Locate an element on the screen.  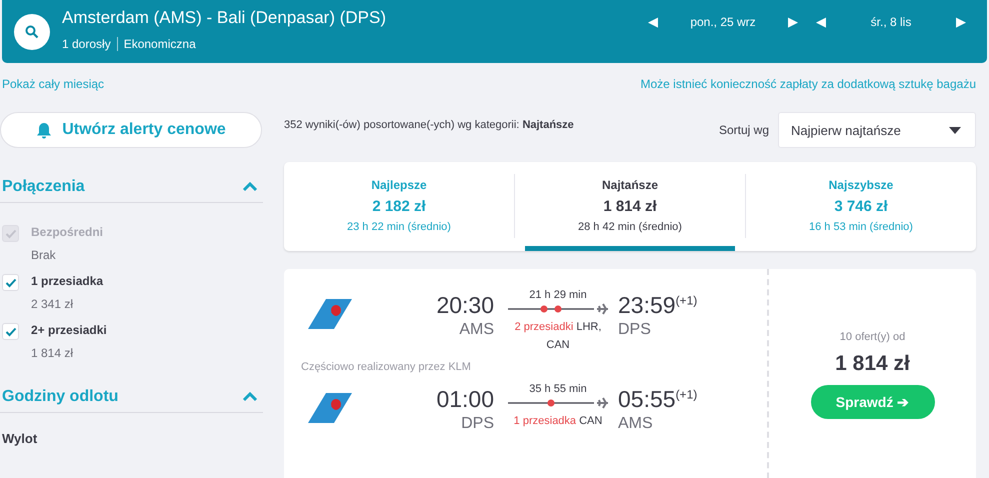
stops-text: 1 przesiadka CAN is located at coordinates (558, 421).